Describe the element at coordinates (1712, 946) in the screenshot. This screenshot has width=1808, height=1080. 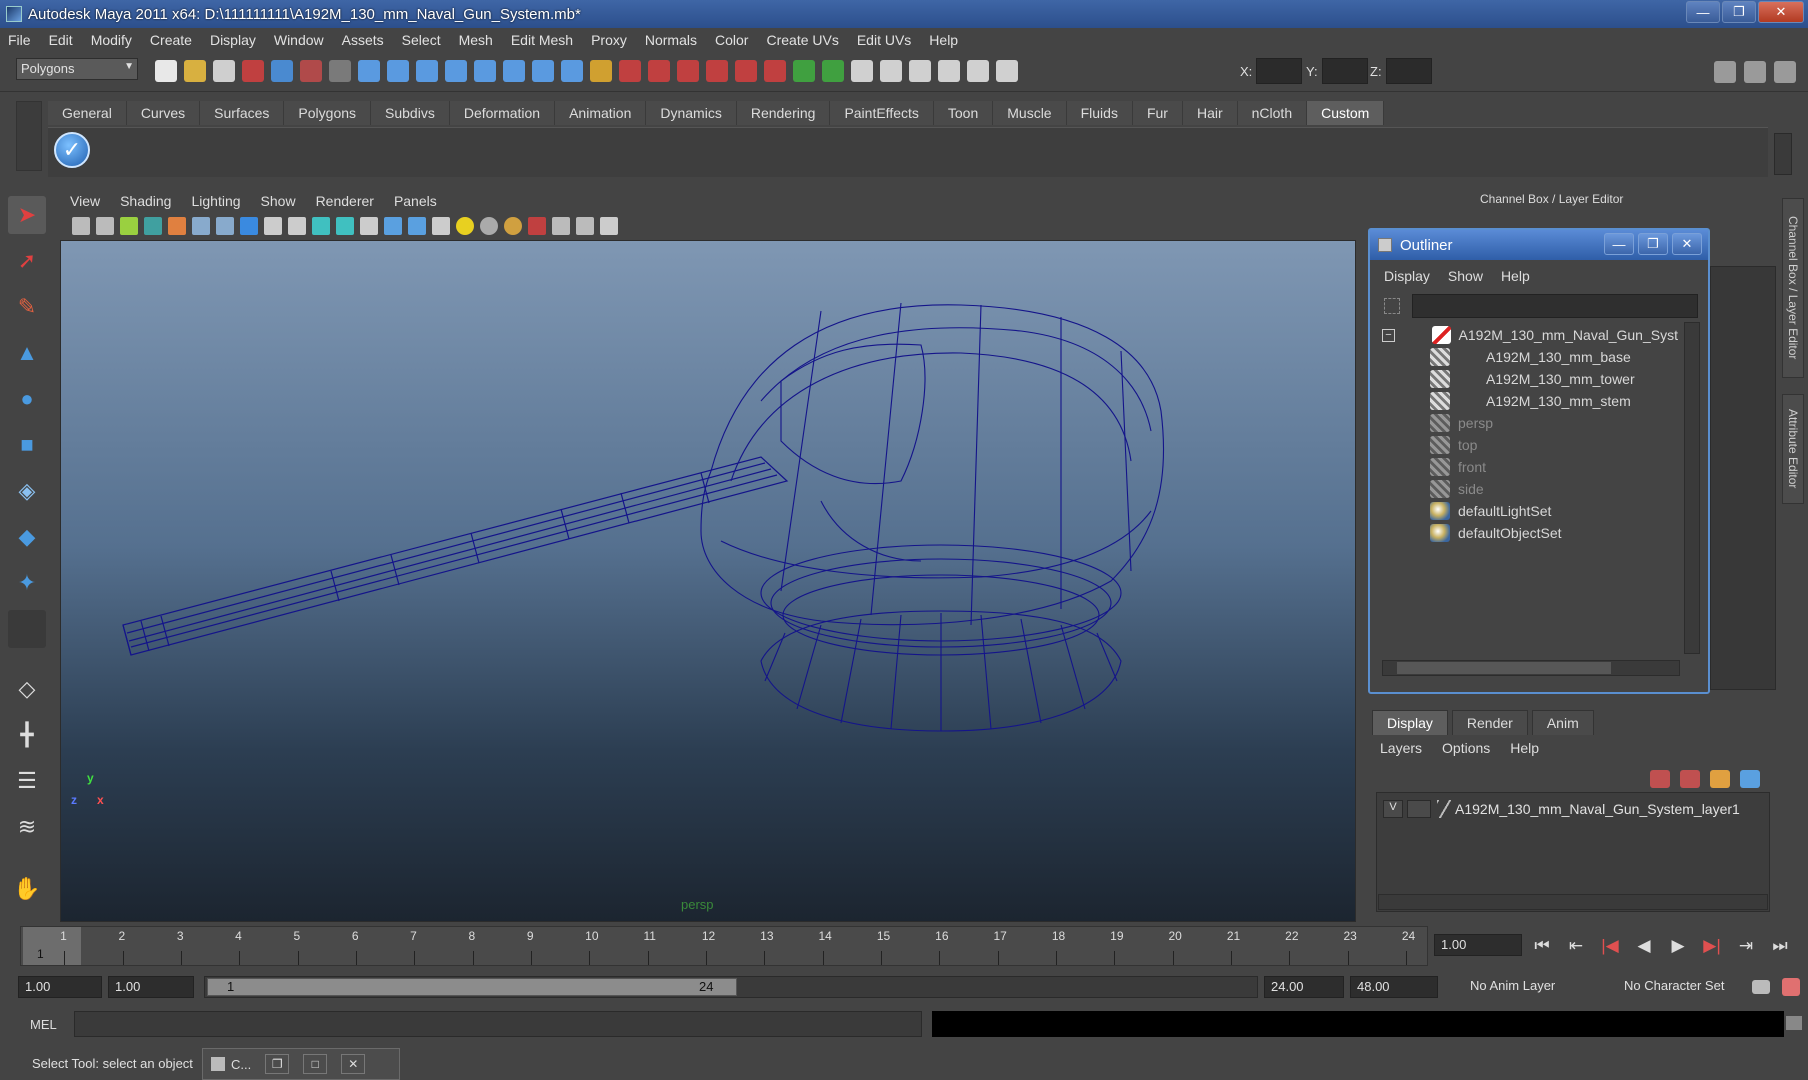
I see `step-forward-key-icon: ▶|` at that location.